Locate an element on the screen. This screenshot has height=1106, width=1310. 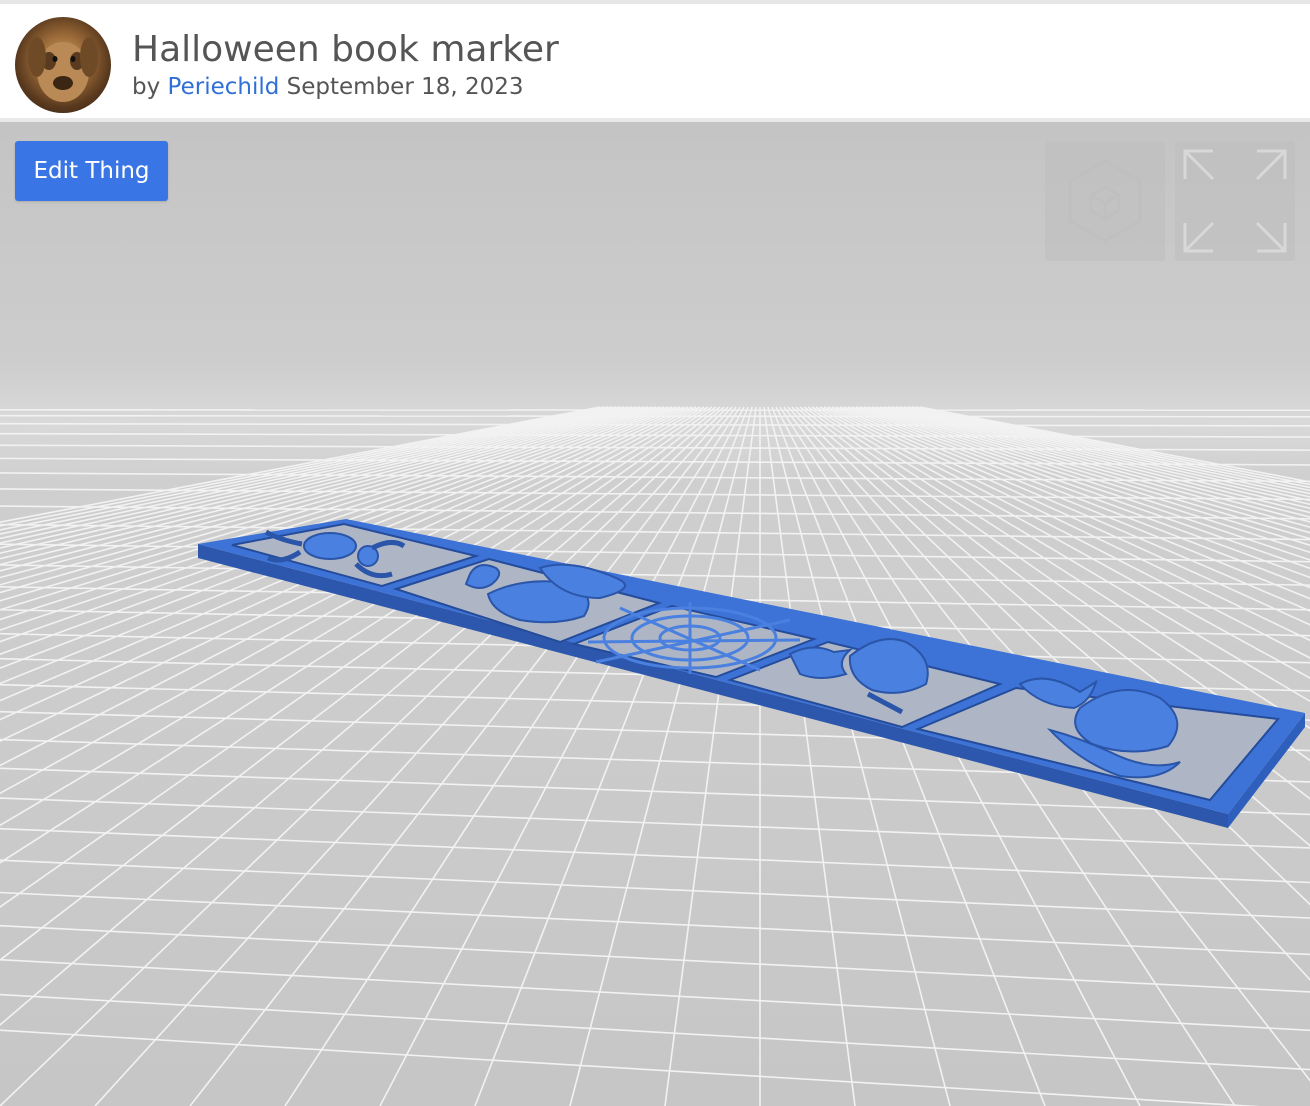
publish-date: September 18, 2023 is located at coordinates (405, 87).